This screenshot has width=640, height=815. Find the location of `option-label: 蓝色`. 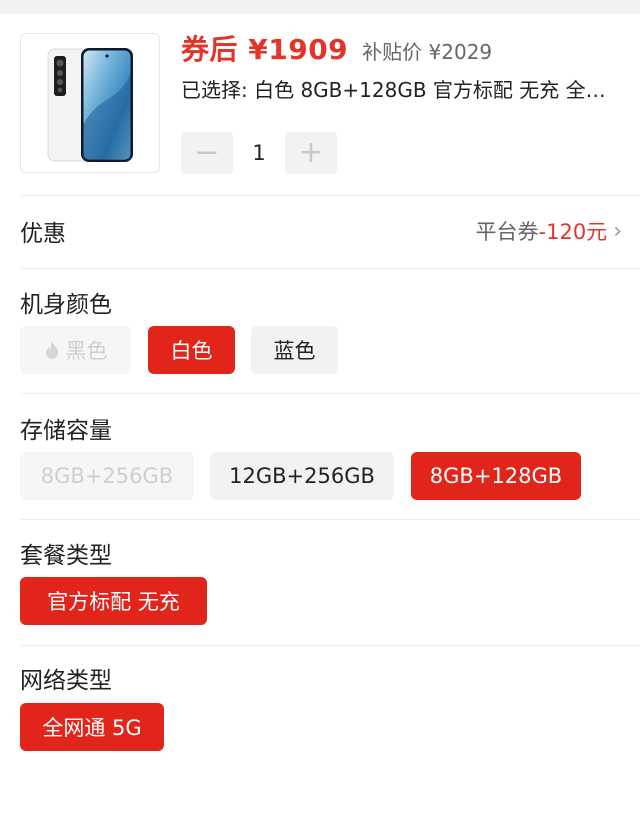

option-label: 蓝色 is located at coordinates (294, 351).